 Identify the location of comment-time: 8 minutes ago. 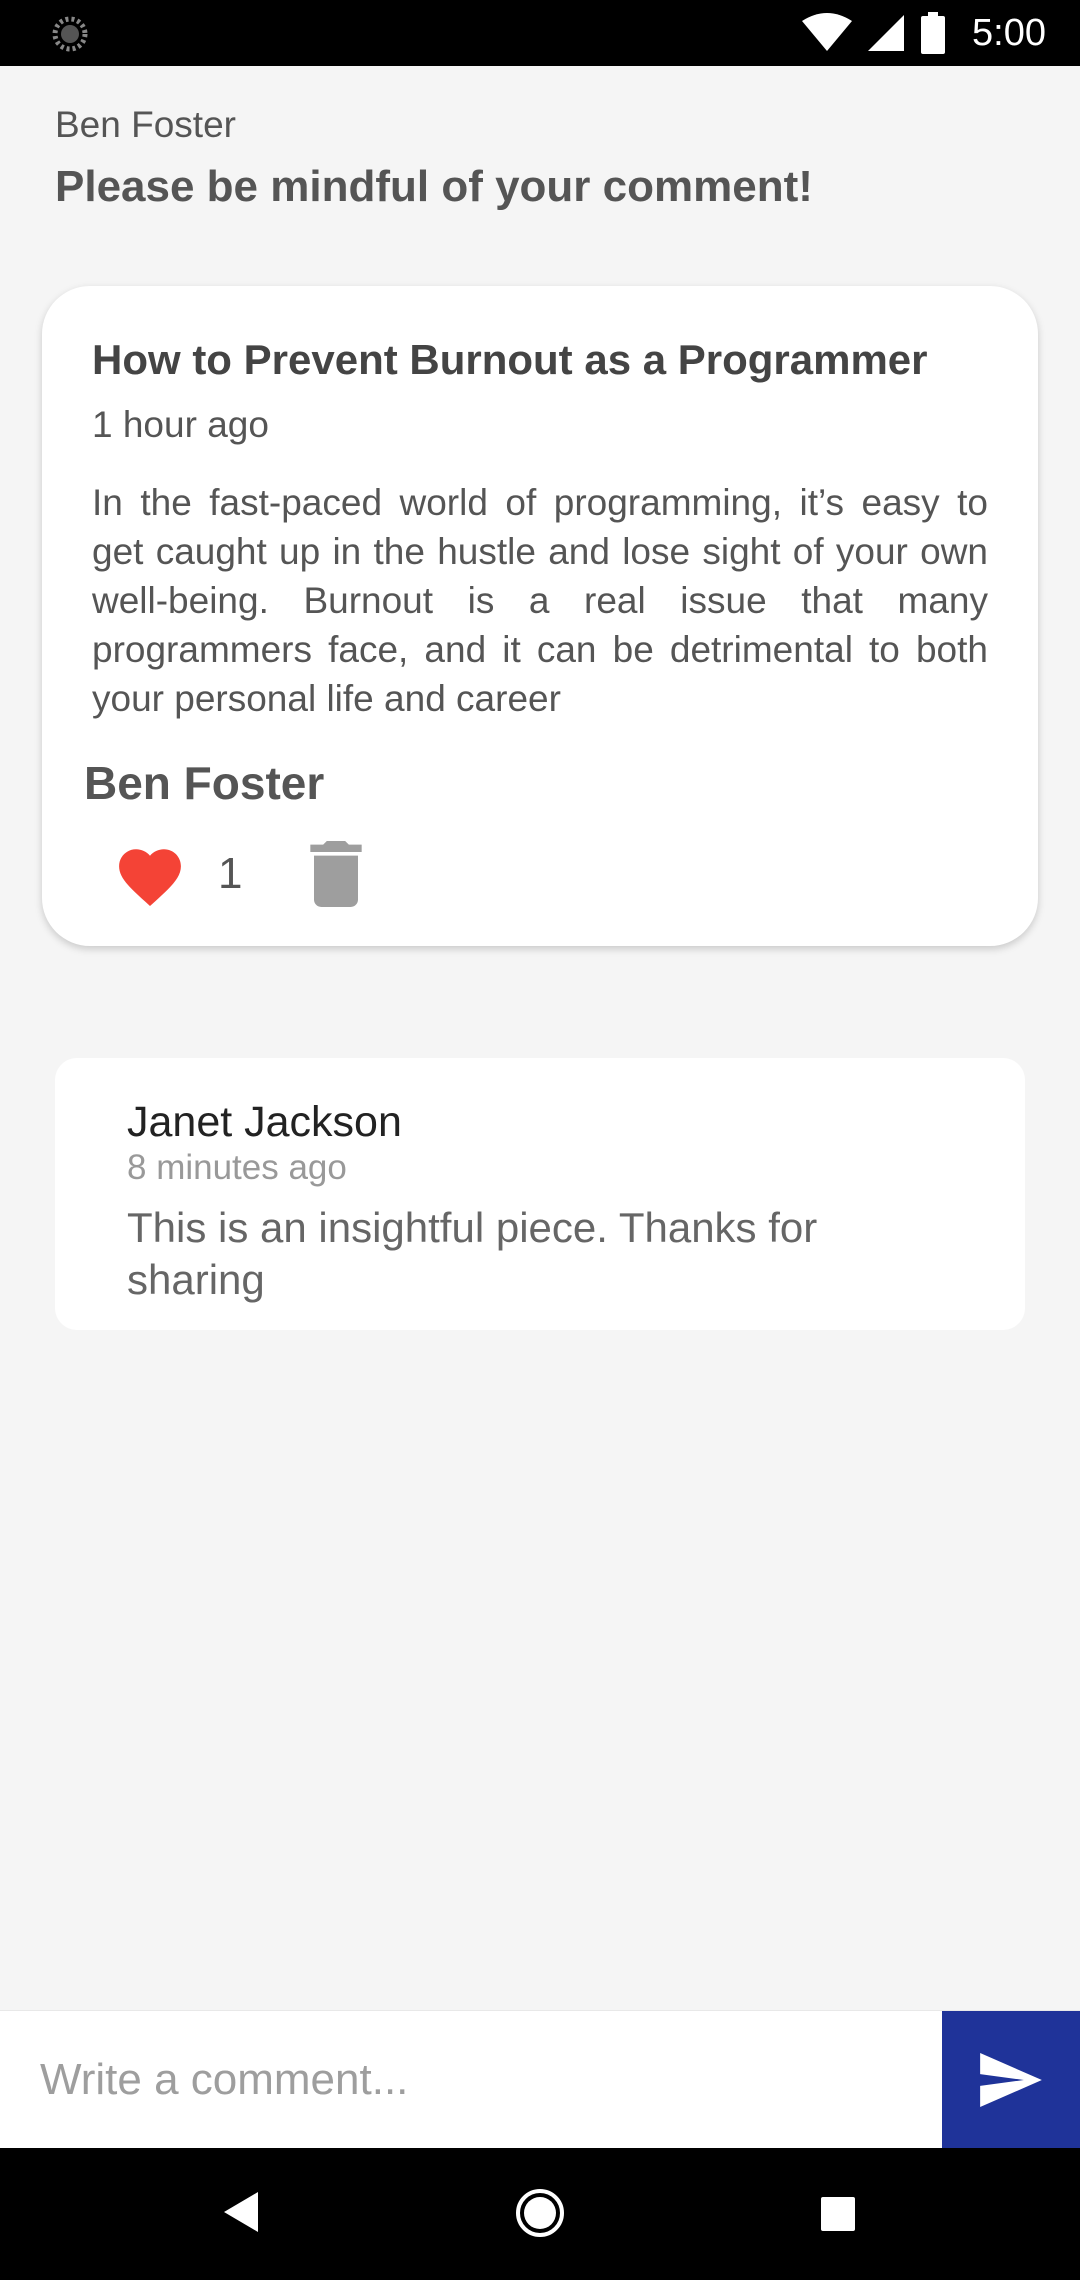
(237, 1167).